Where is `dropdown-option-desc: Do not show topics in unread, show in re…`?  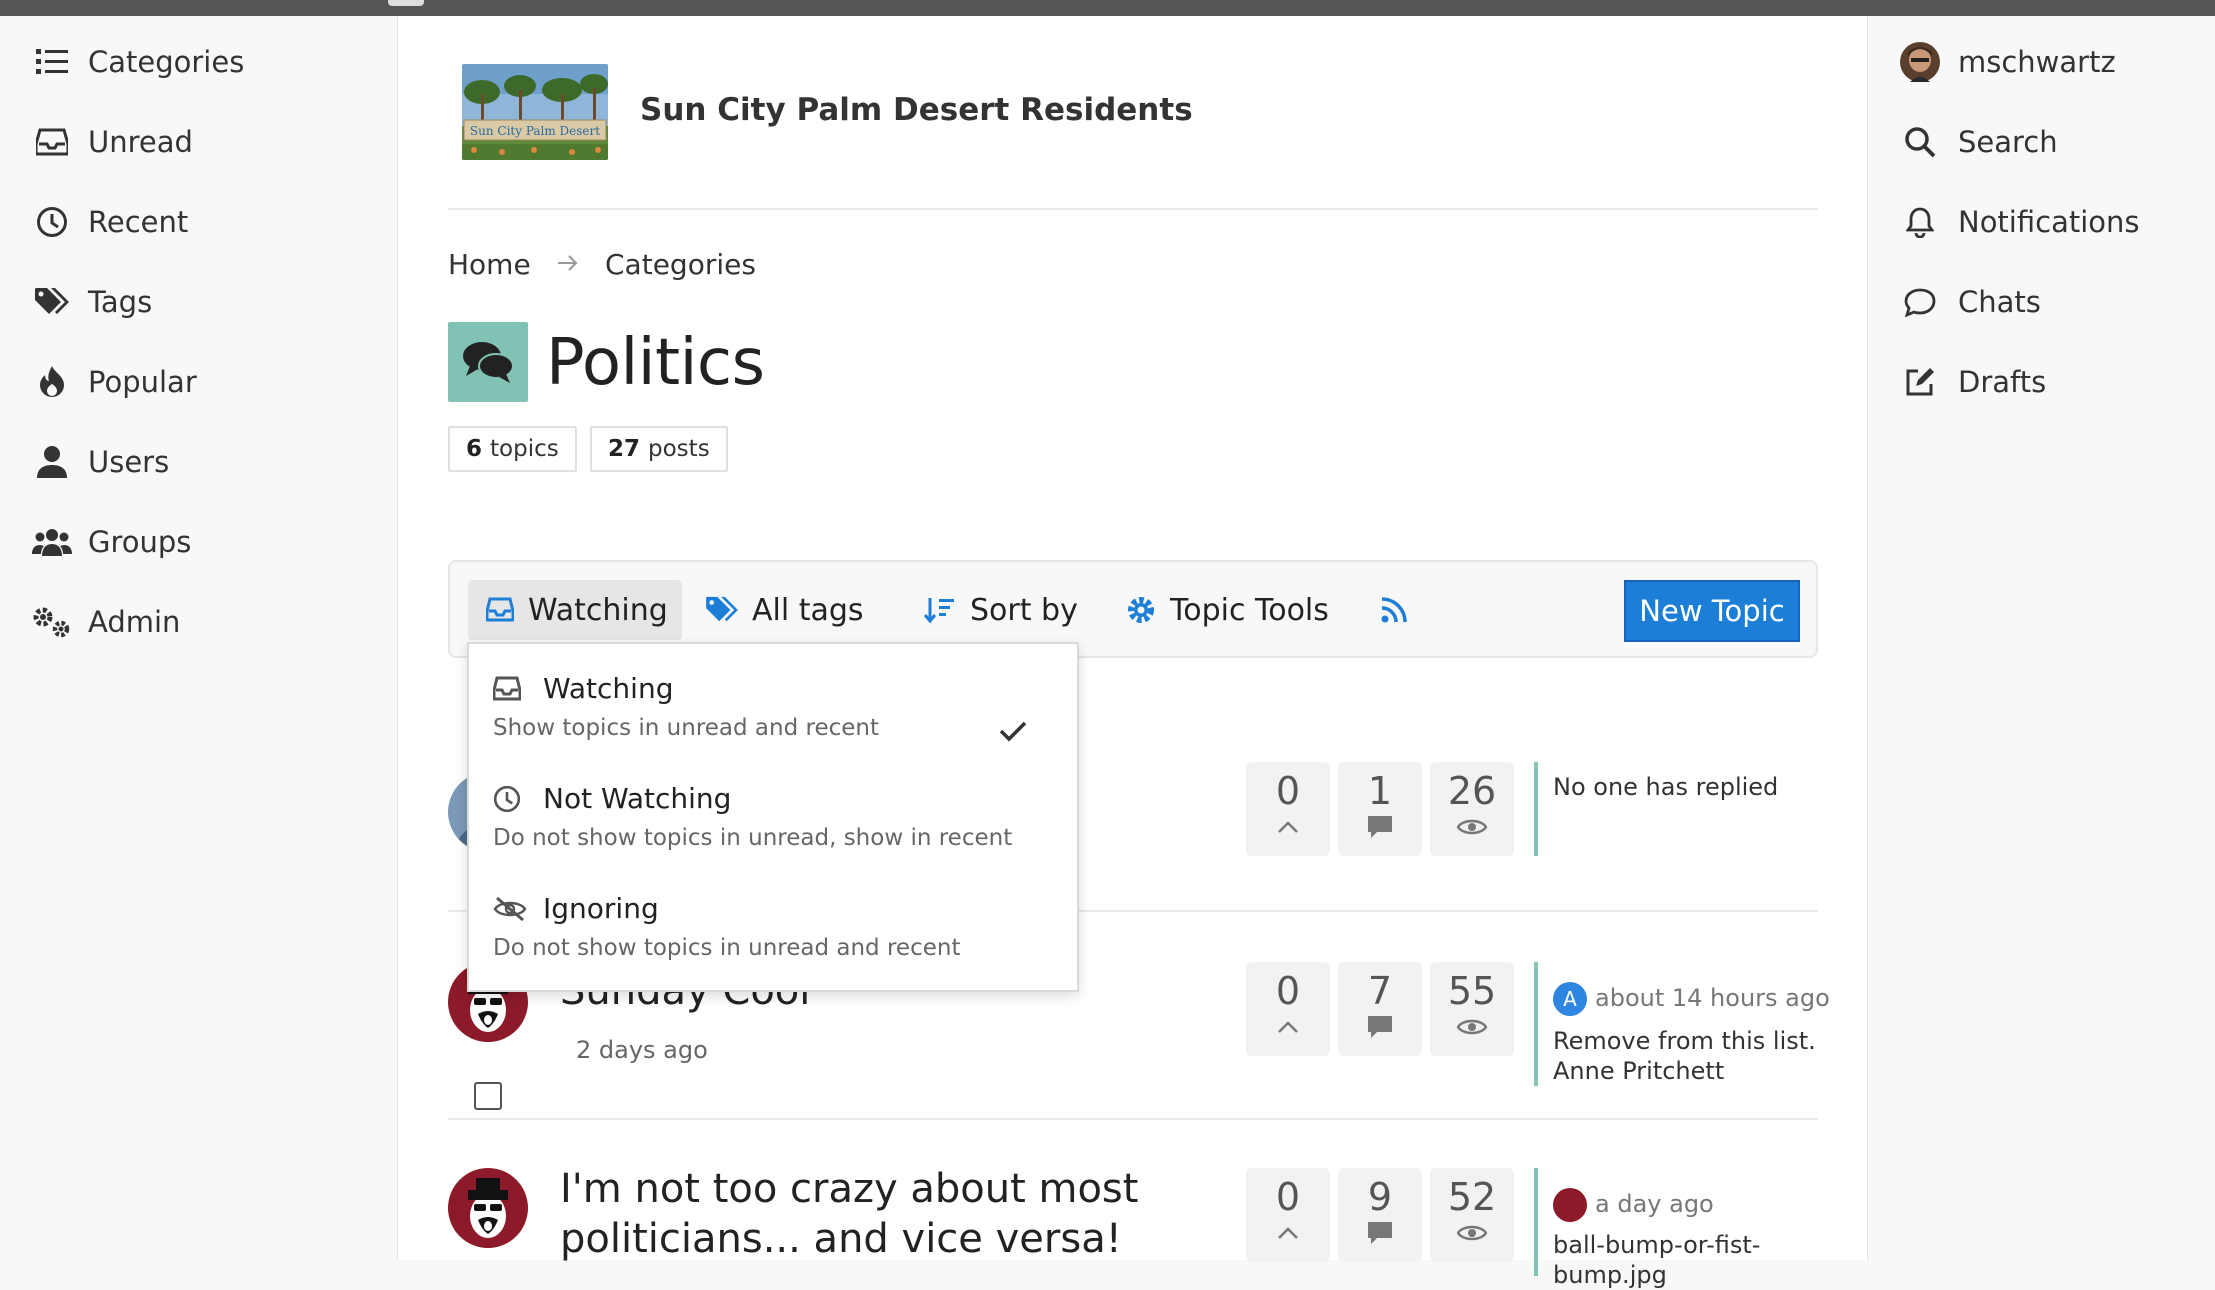 dropdown-option-desc: Do not show topics in unread, show in re… is located at coordinates (753, 838).